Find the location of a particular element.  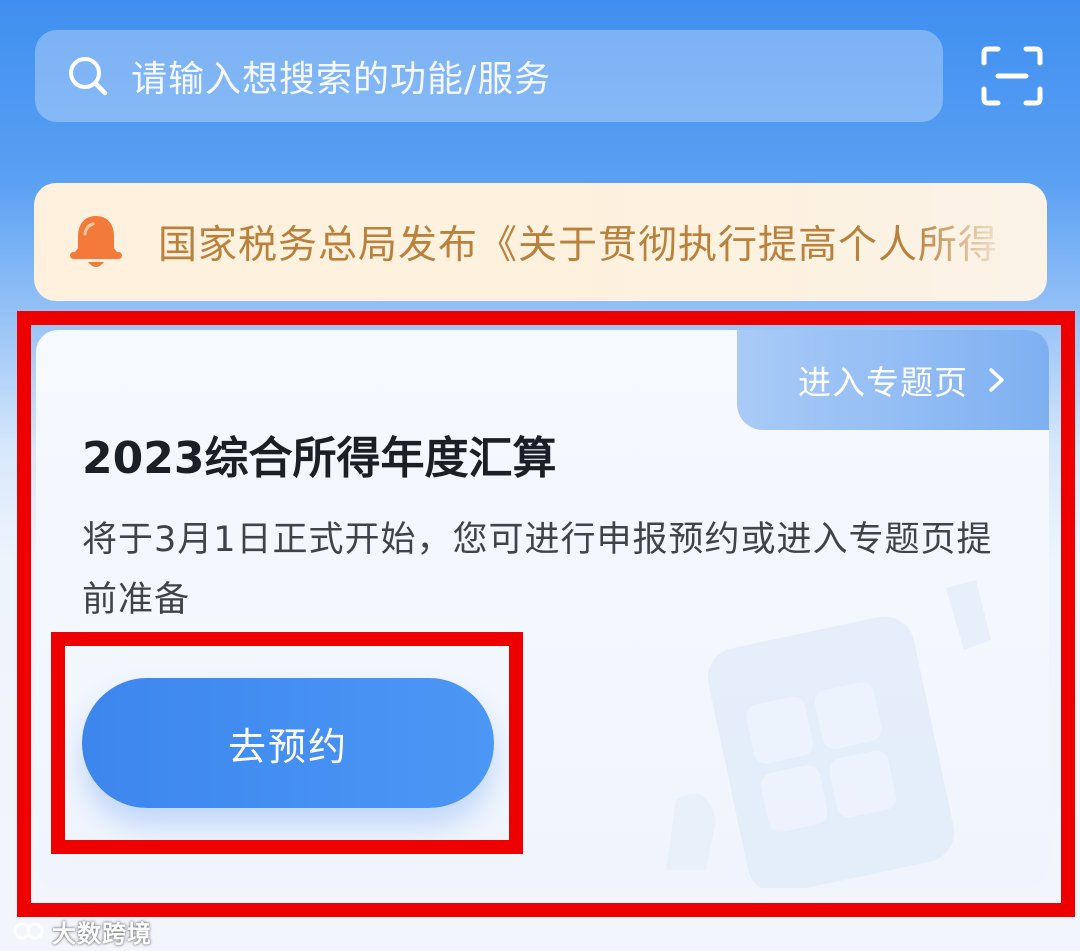

notice-banner: 国家税务总局发布《关于贯彻执行提高个人所得 is located at coordinates (540, 242).